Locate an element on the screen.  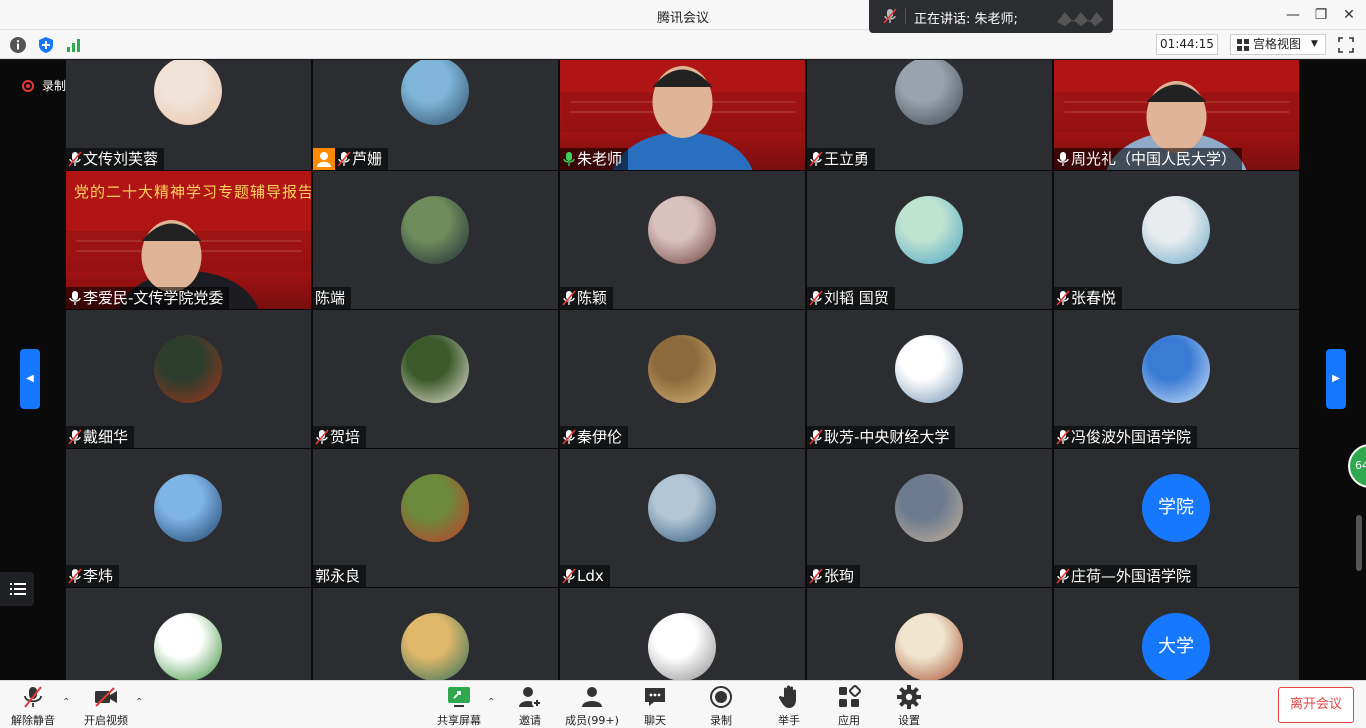
participant-tile: 芦姗 is located at coordinates (435, 115).